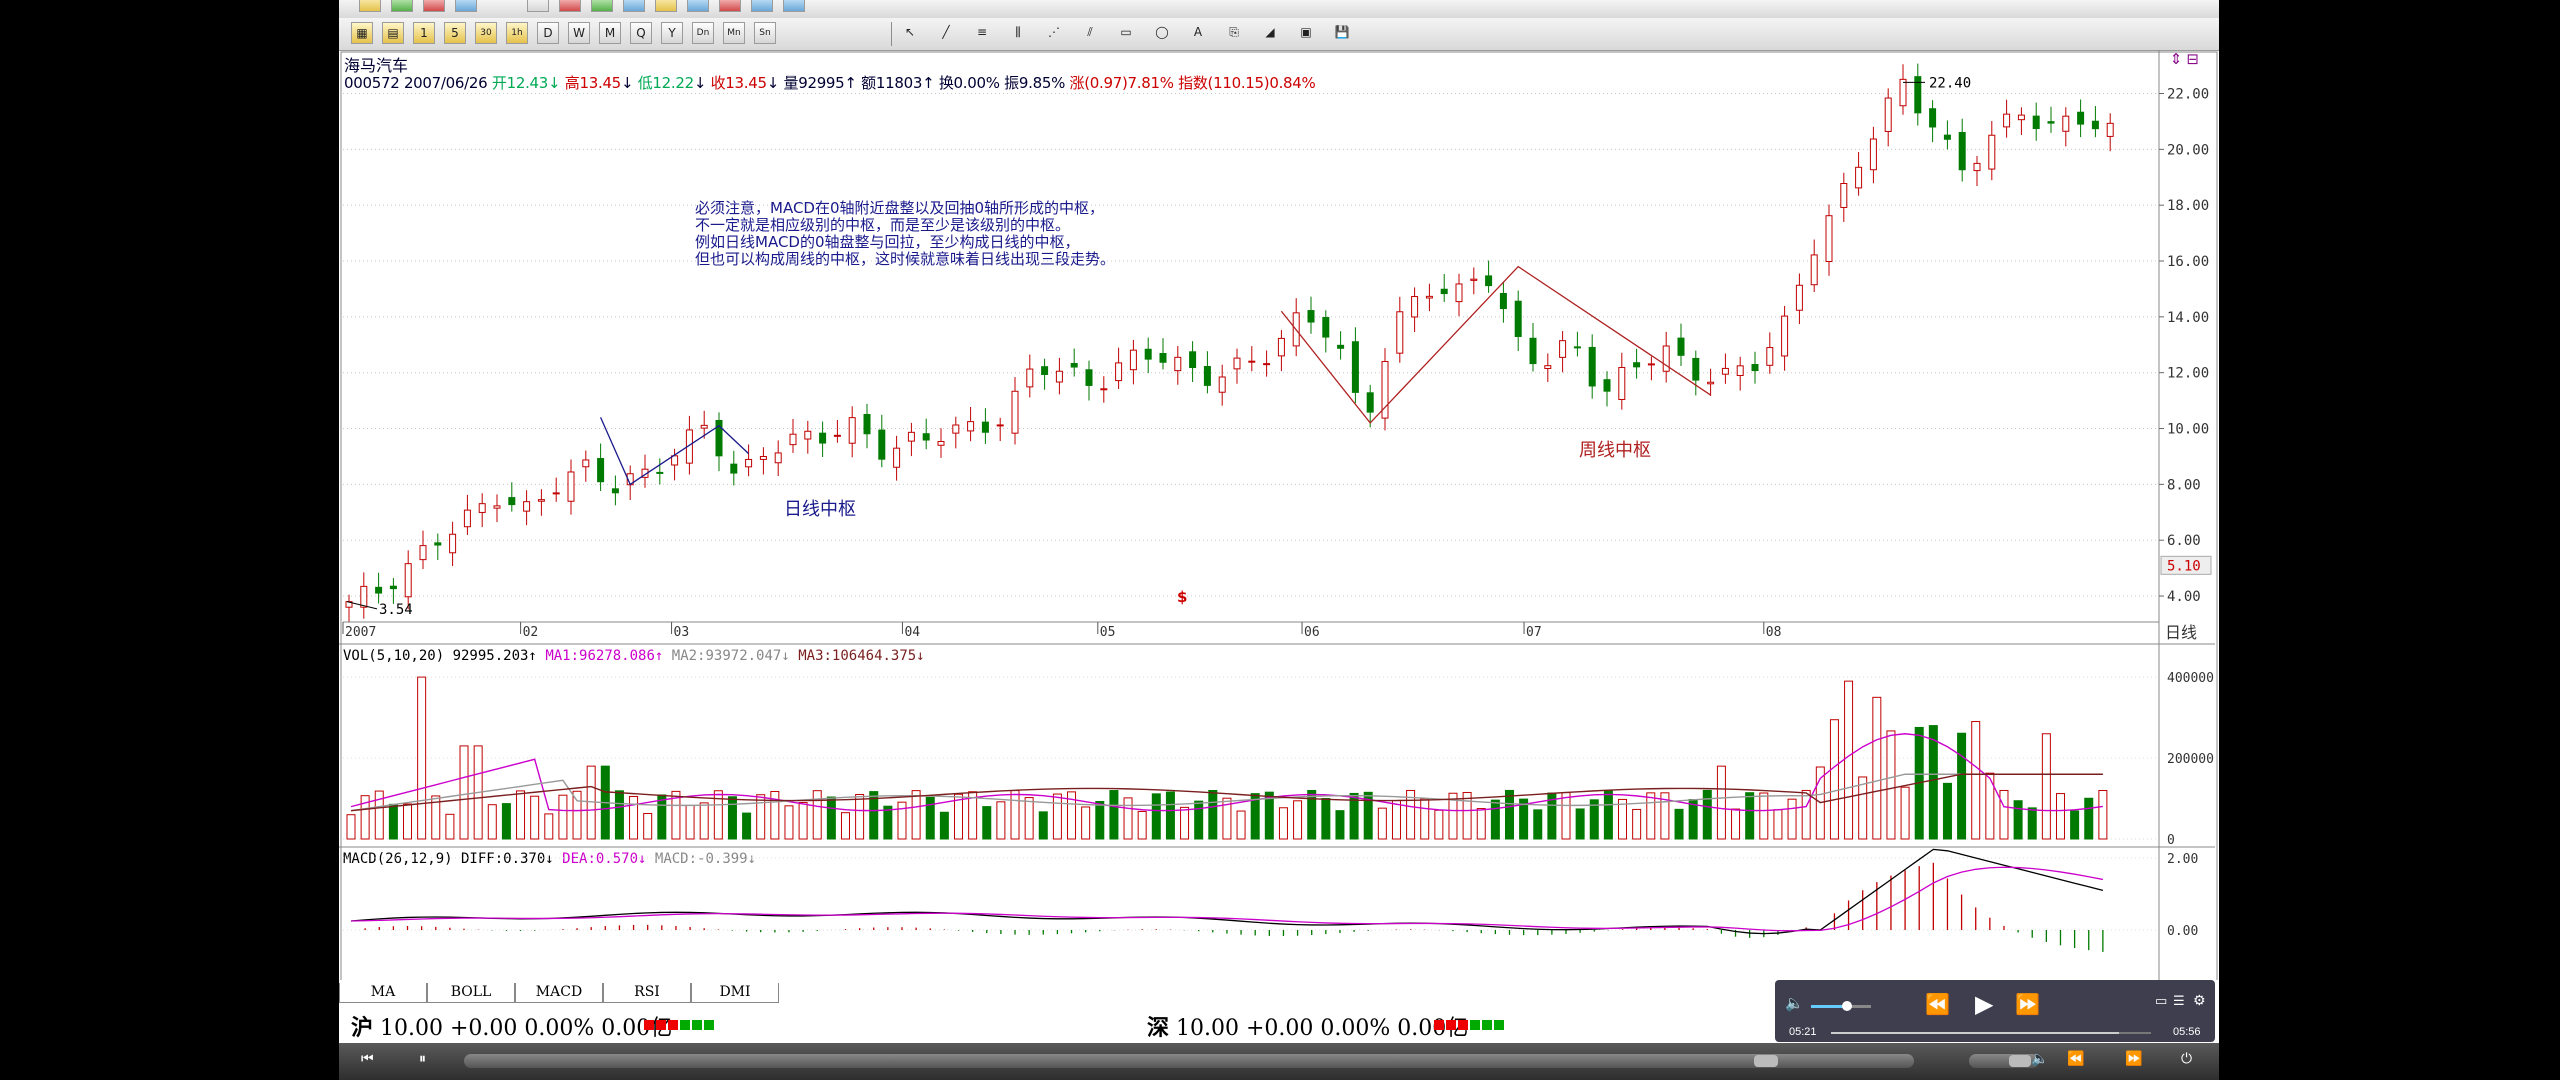 This screenshot has height=1080, width=2560. Describe the element at coordinates (367, 1059) in the screenshot. I see `previous-icon: ⏮` at that location.